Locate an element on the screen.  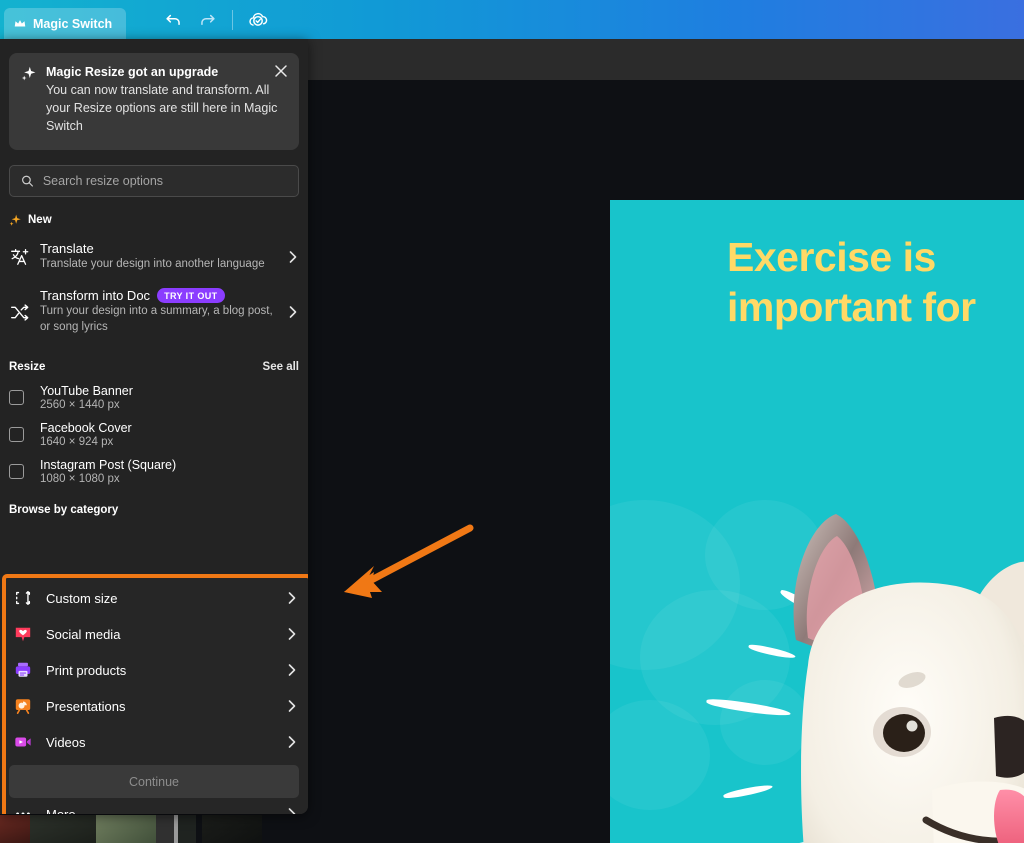
search-box is located at coordinates (154, 180).